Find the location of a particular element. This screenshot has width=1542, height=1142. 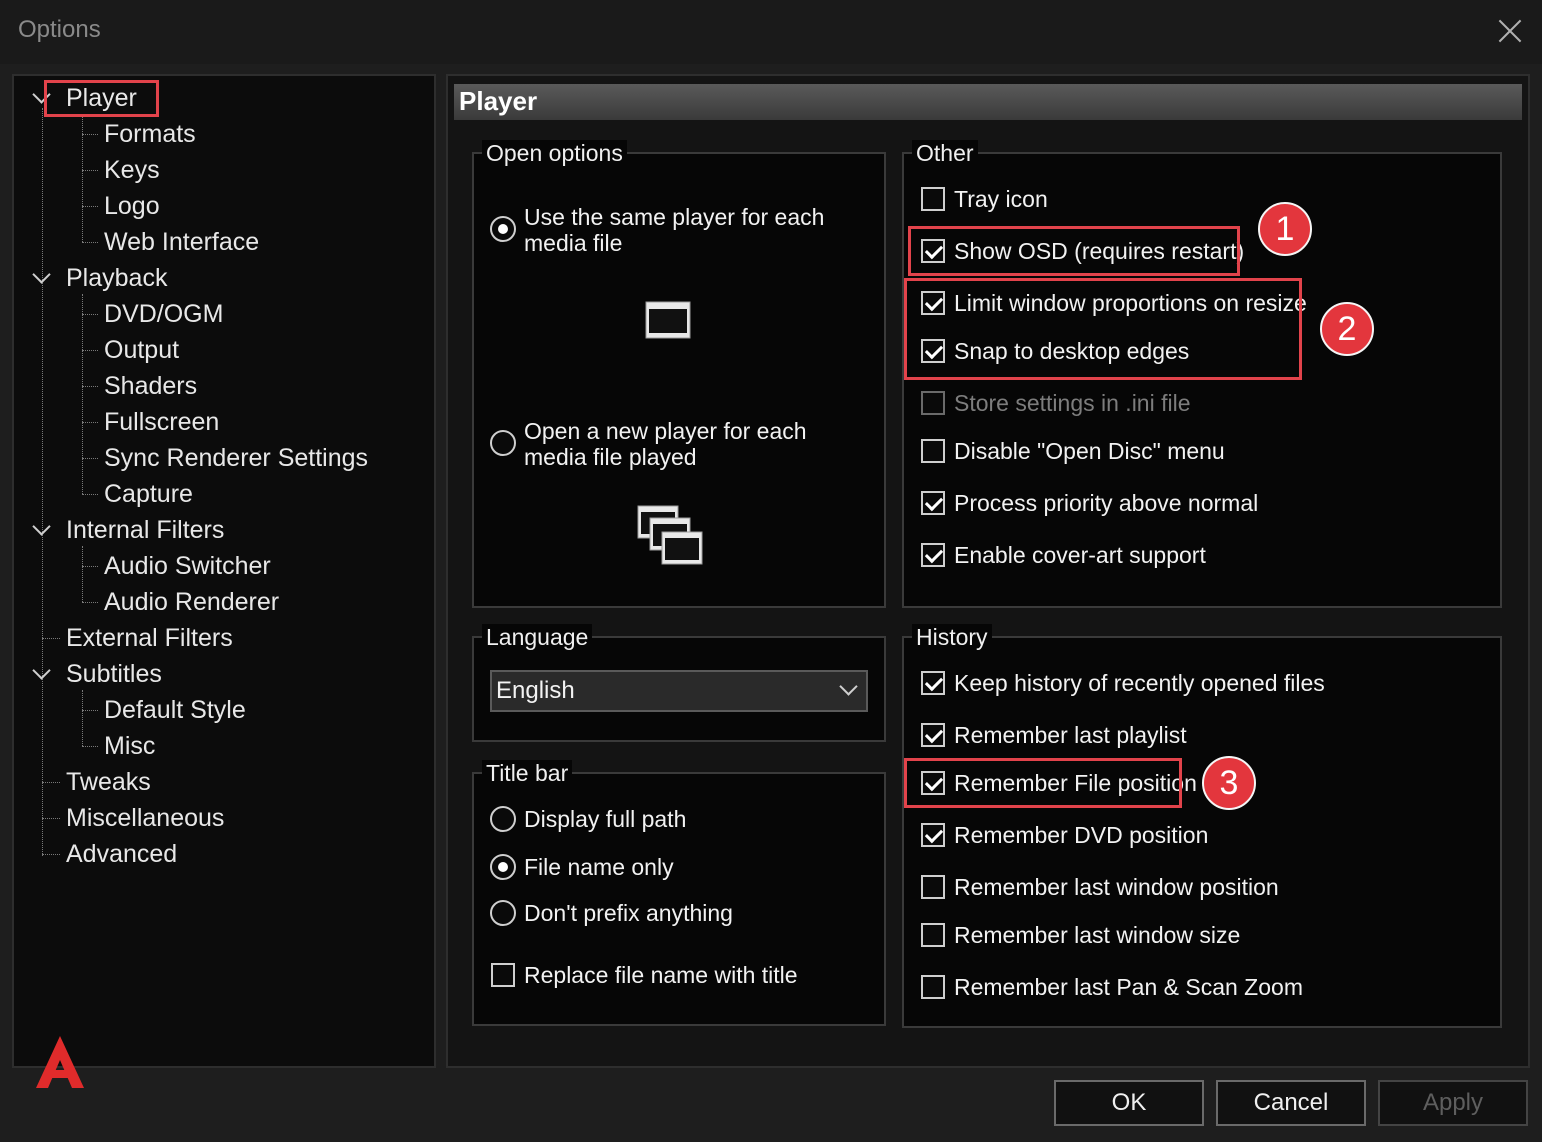

tree-item-advanced: Advanced is located at coordinates (121, 854).